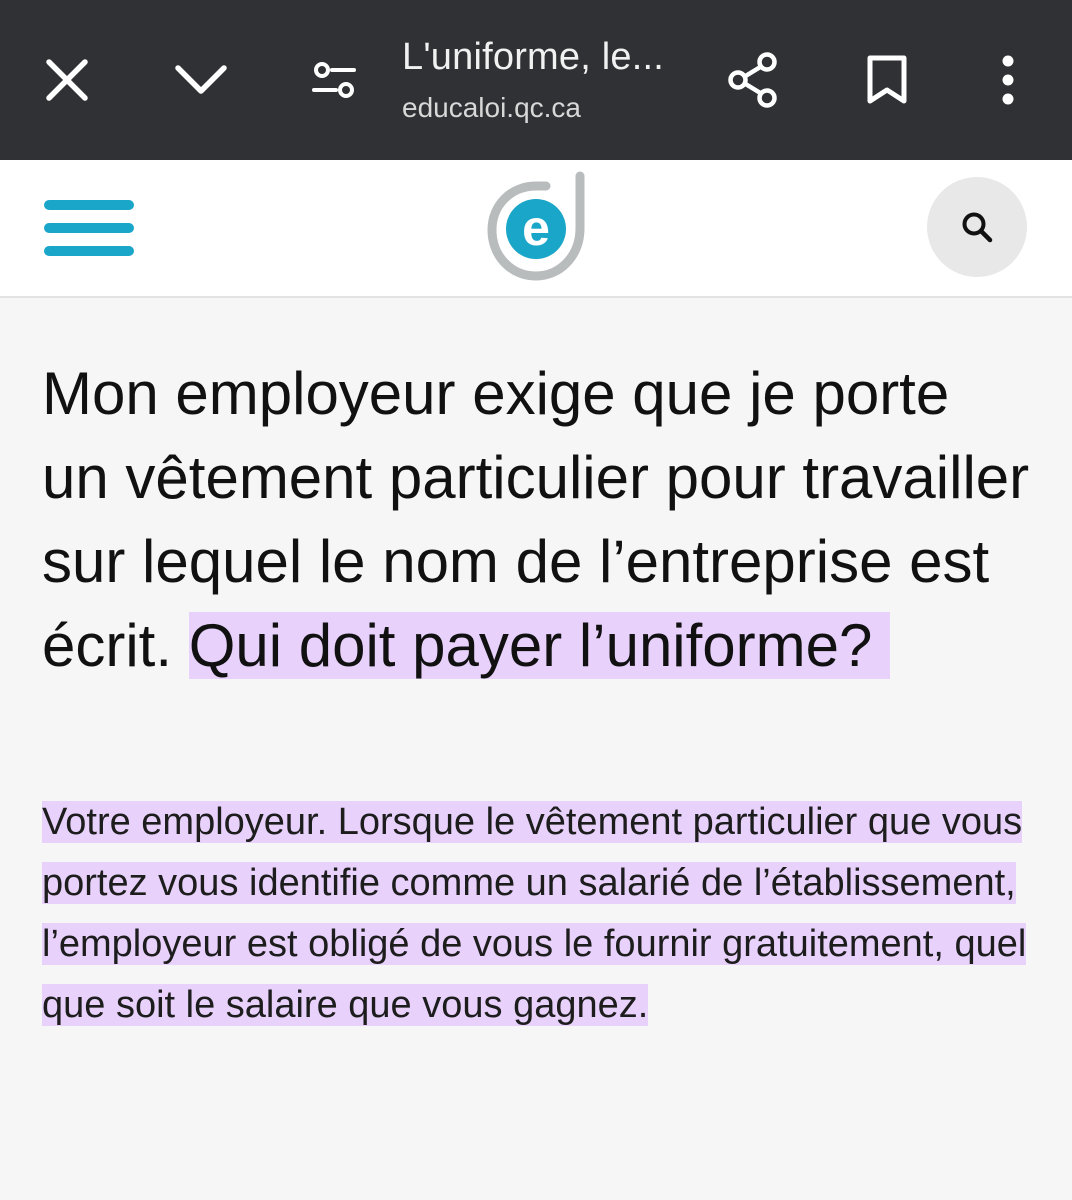 This screenshot has height=1200, width=1072. I want to click on educaloi-logo-icon: e, so click(536, 226).